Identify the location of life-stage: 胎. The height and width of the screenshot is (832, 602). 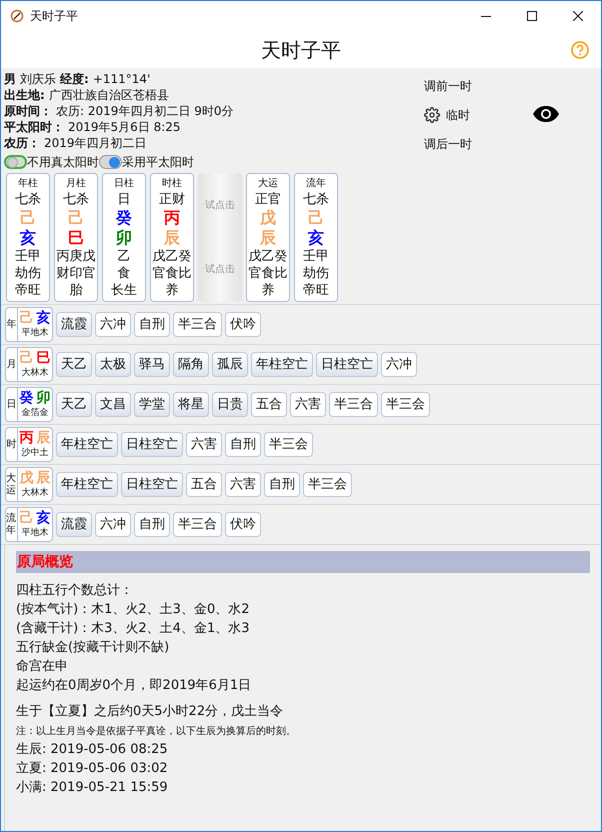
(76, 290).